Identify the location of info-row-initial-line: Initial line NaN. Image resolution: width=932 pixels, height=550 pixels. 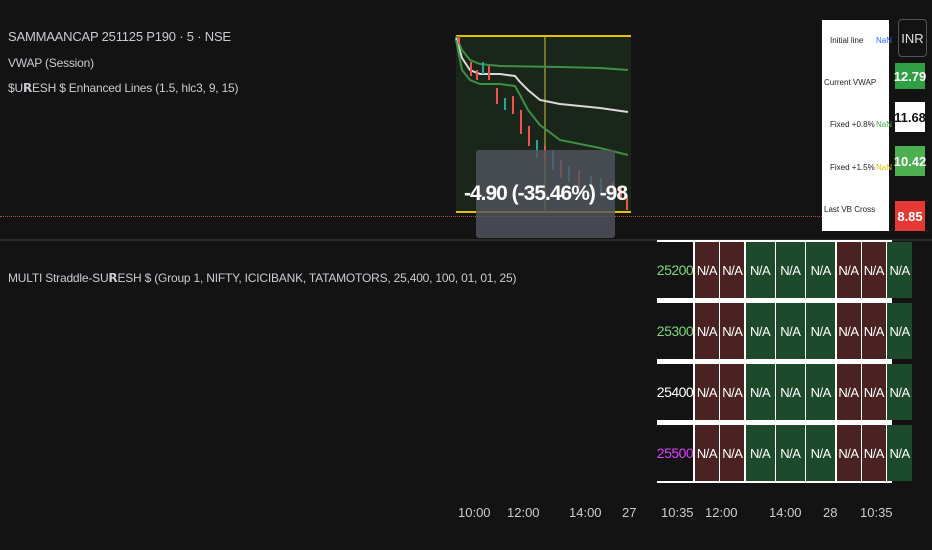
(863, 40).